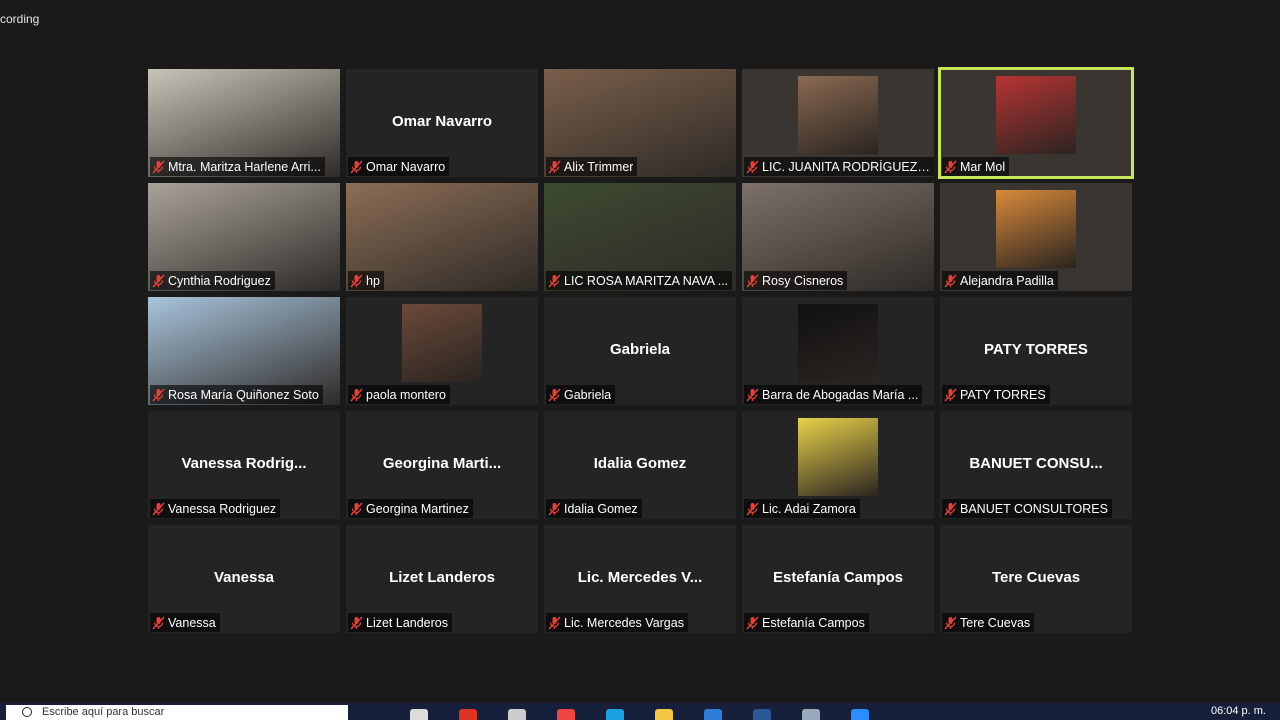 The width and height of the screenshot is (1280, 720). I want to click on participant-tile: Alix Trimmer, so click(640, 123).